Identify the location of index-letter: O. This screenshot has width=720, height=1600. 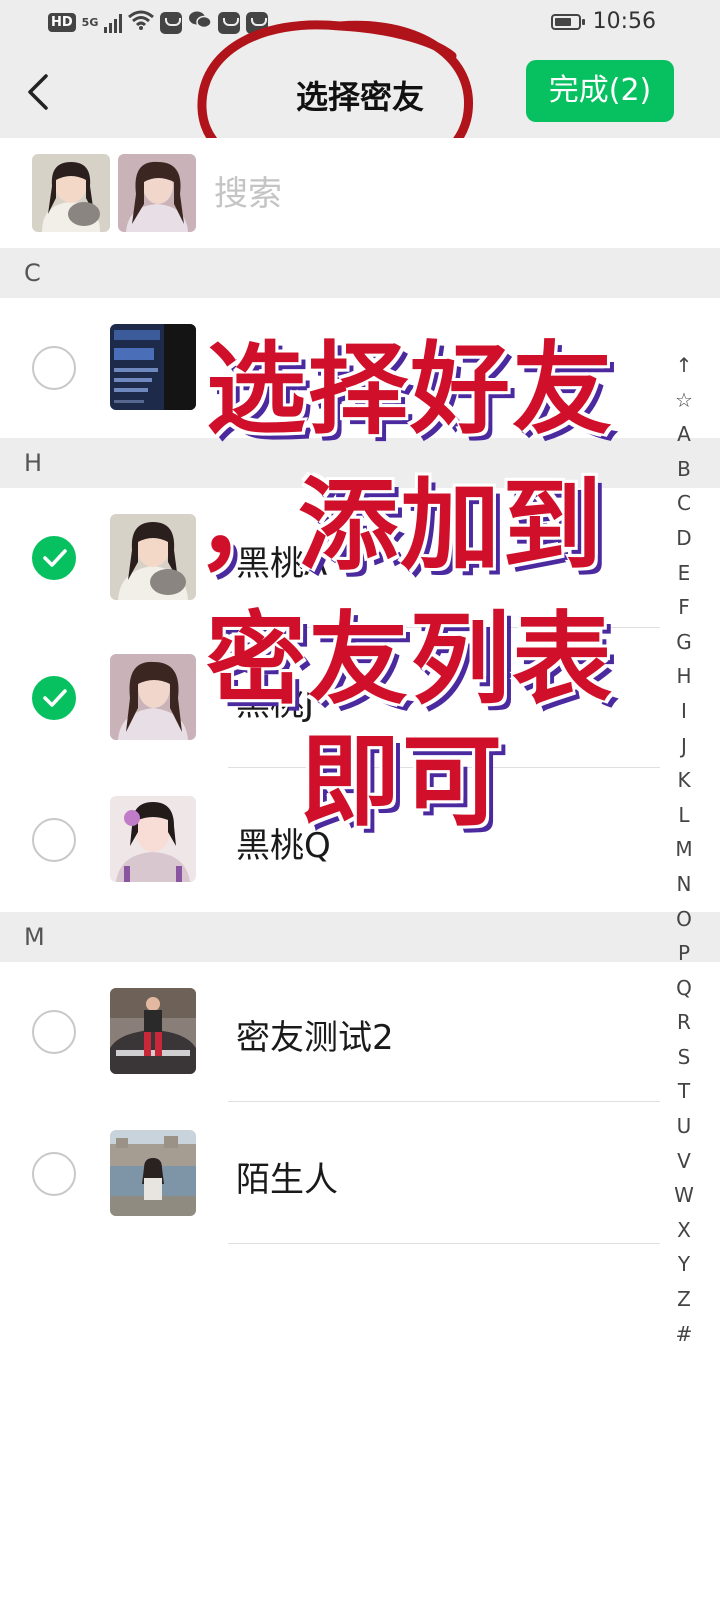
(684, 919).